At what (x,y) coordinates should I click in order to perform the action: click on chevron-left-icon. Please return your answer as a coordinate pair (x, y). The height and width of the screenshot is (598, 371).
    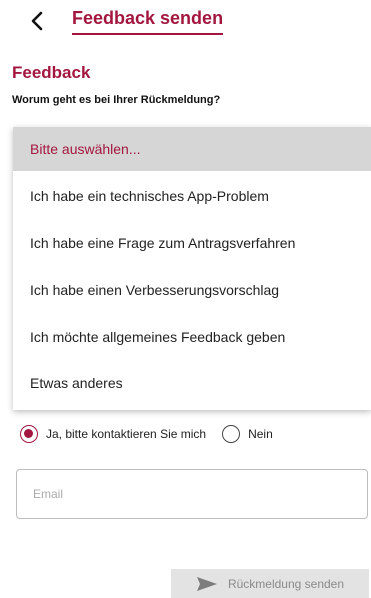
    Looking at the image, I should click on (37, 21).